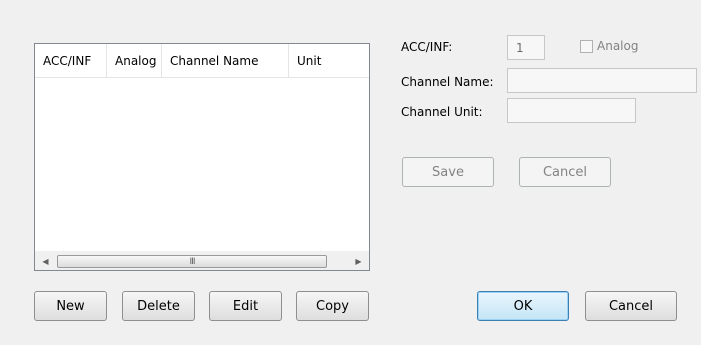  What do you see at coordinates (358, 261) in the screenshot?
I see `scroll-right-arrow-icon: ▶` at bounding box center [358, 261].